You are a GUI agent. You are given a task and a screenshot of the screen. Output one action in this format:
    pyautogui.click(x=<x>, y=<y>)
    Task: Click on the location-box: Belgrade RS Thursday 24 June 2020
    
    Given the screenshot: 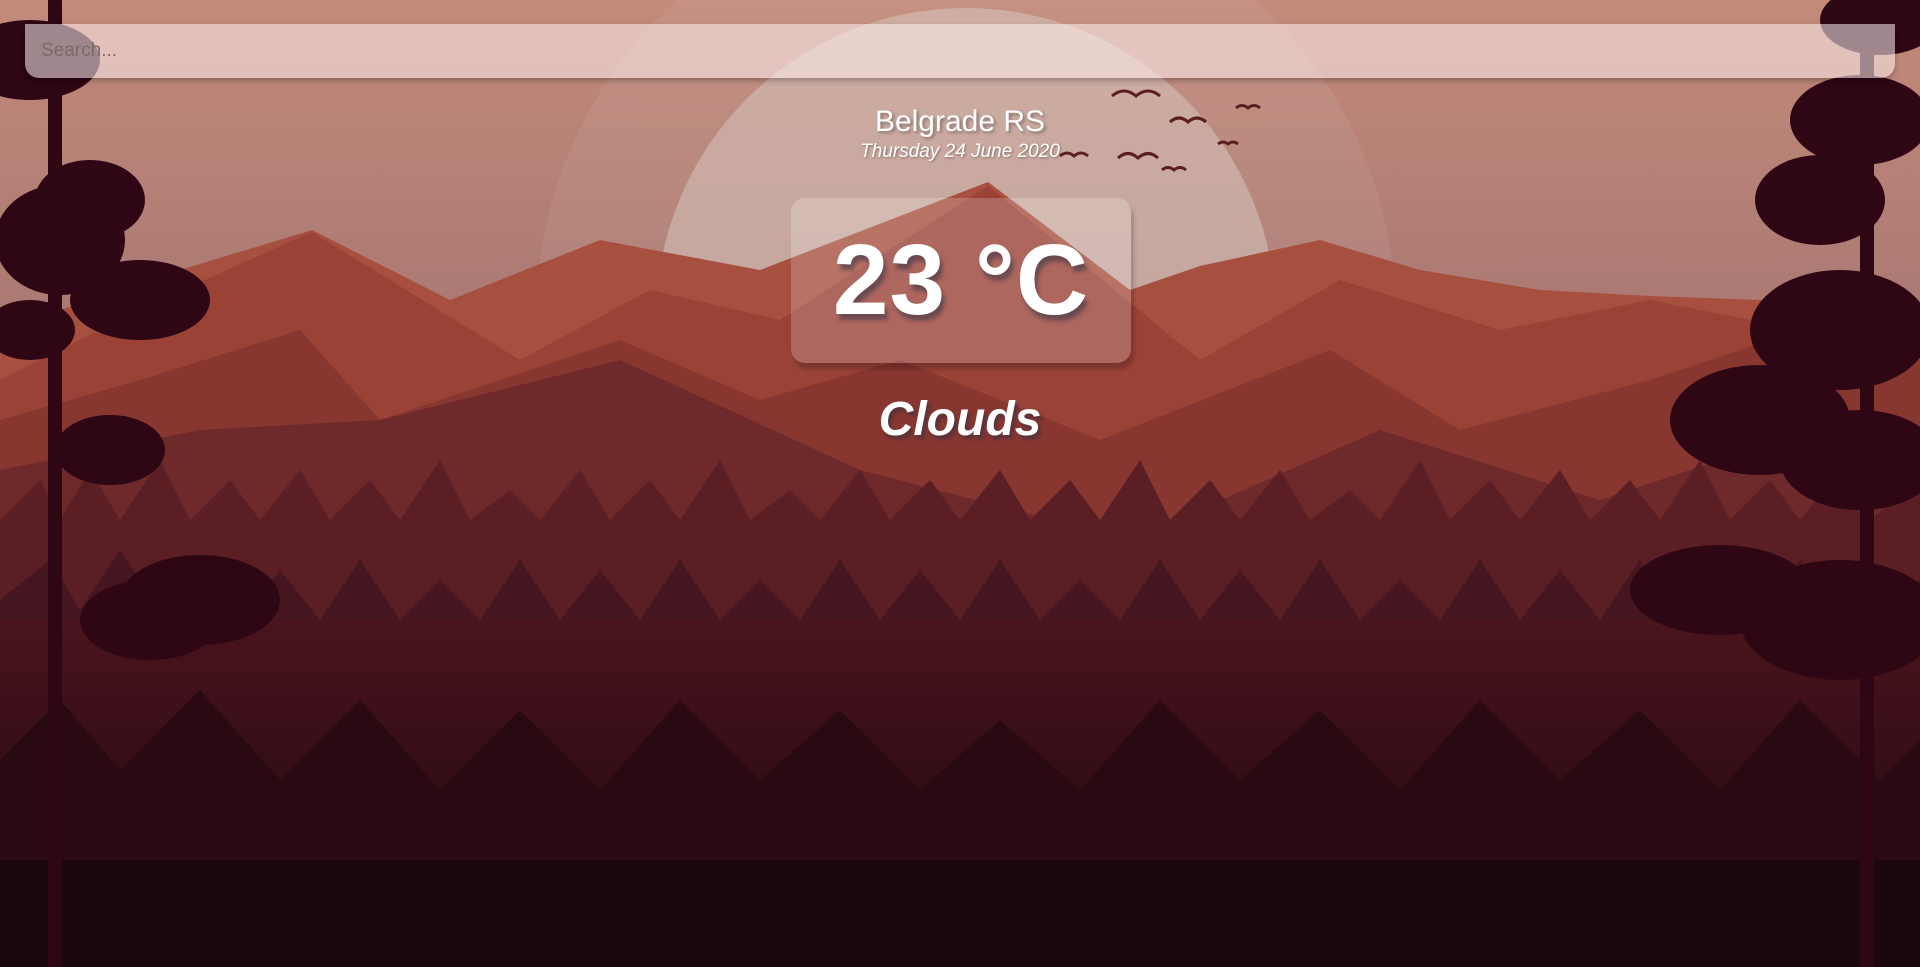 What is the action you would take?
    pyautogui.click(x=960, y=134)
    